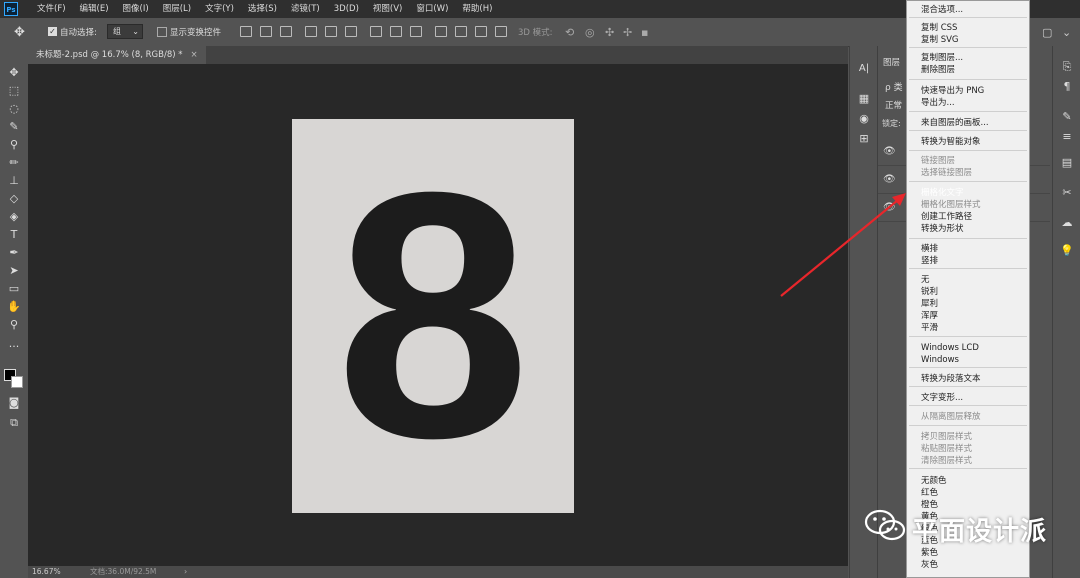  I want to click on context-menu-item: 无颜色, so click(934, 481).